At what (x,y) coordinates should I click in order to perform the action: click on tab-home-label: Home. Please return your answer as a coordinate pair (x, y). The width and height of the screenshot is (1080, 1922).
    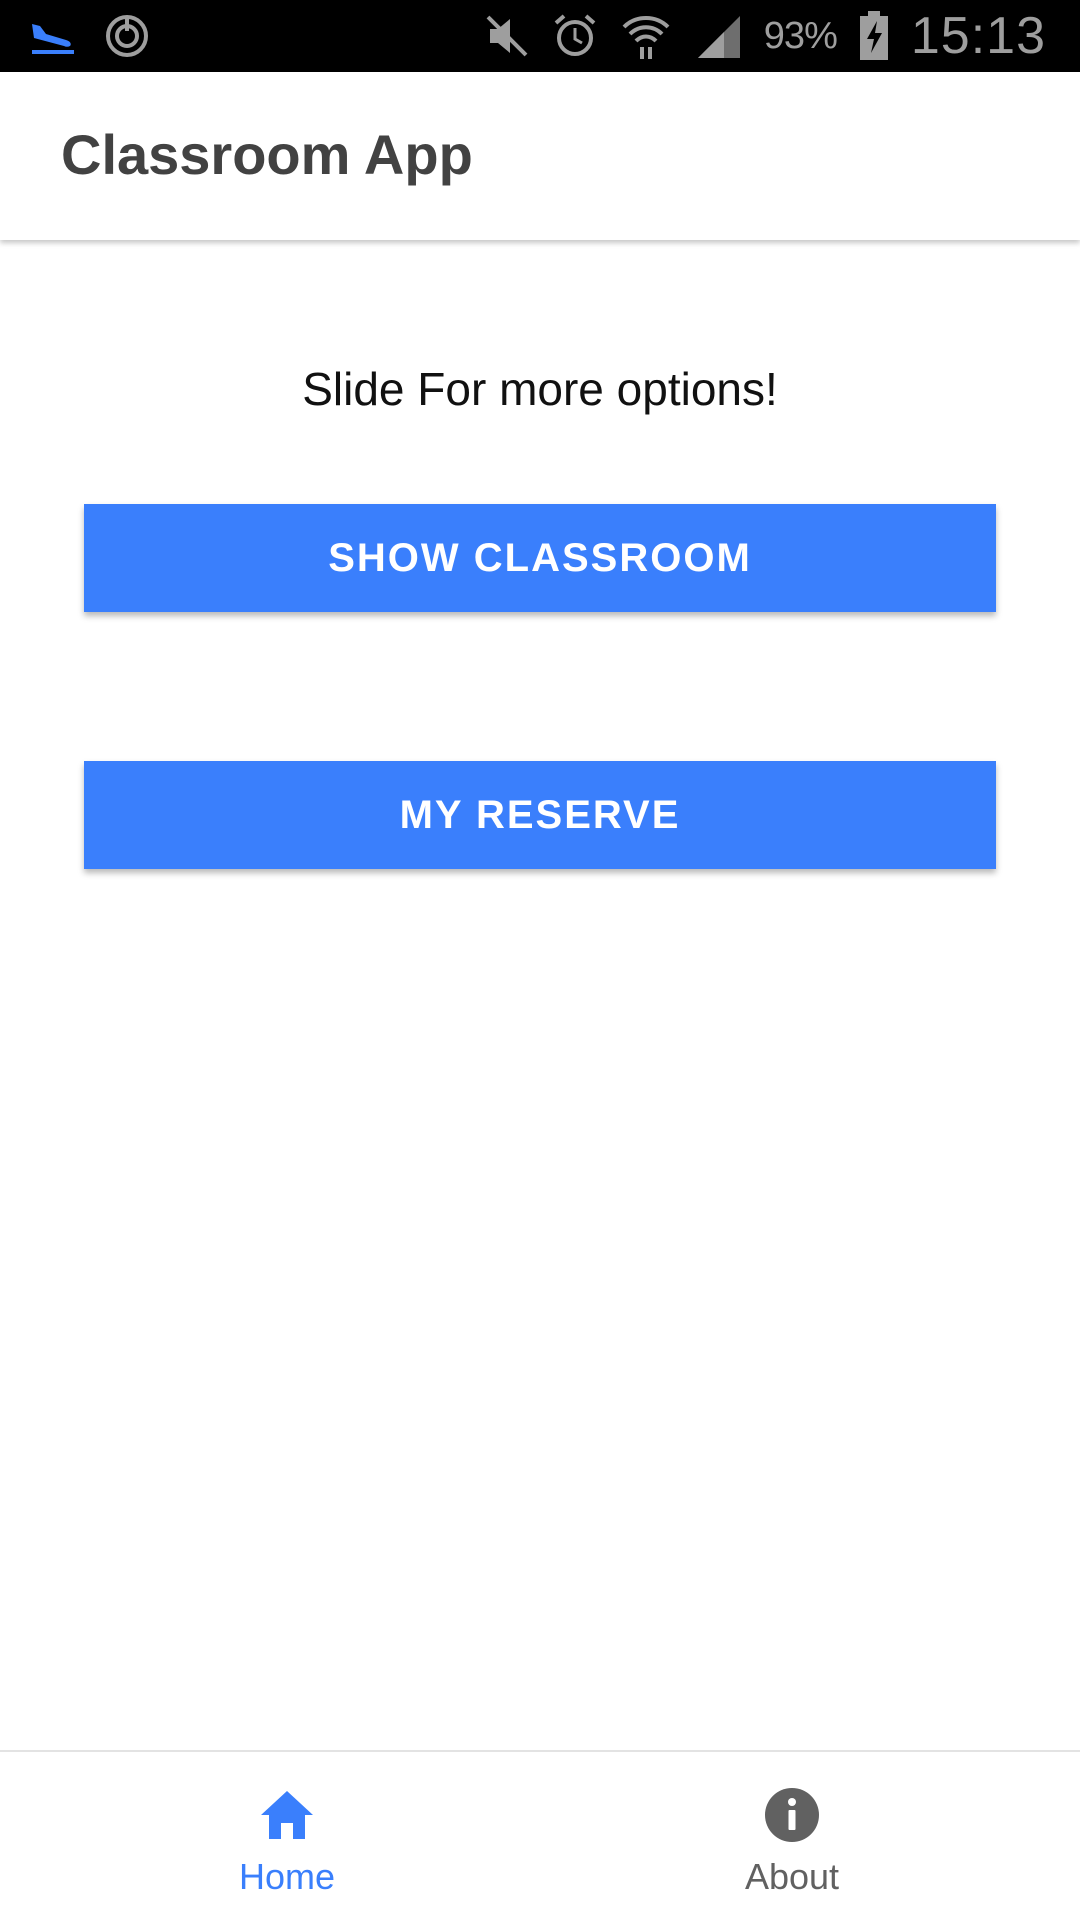
    Looking at the image, I should click on (287, 1876).